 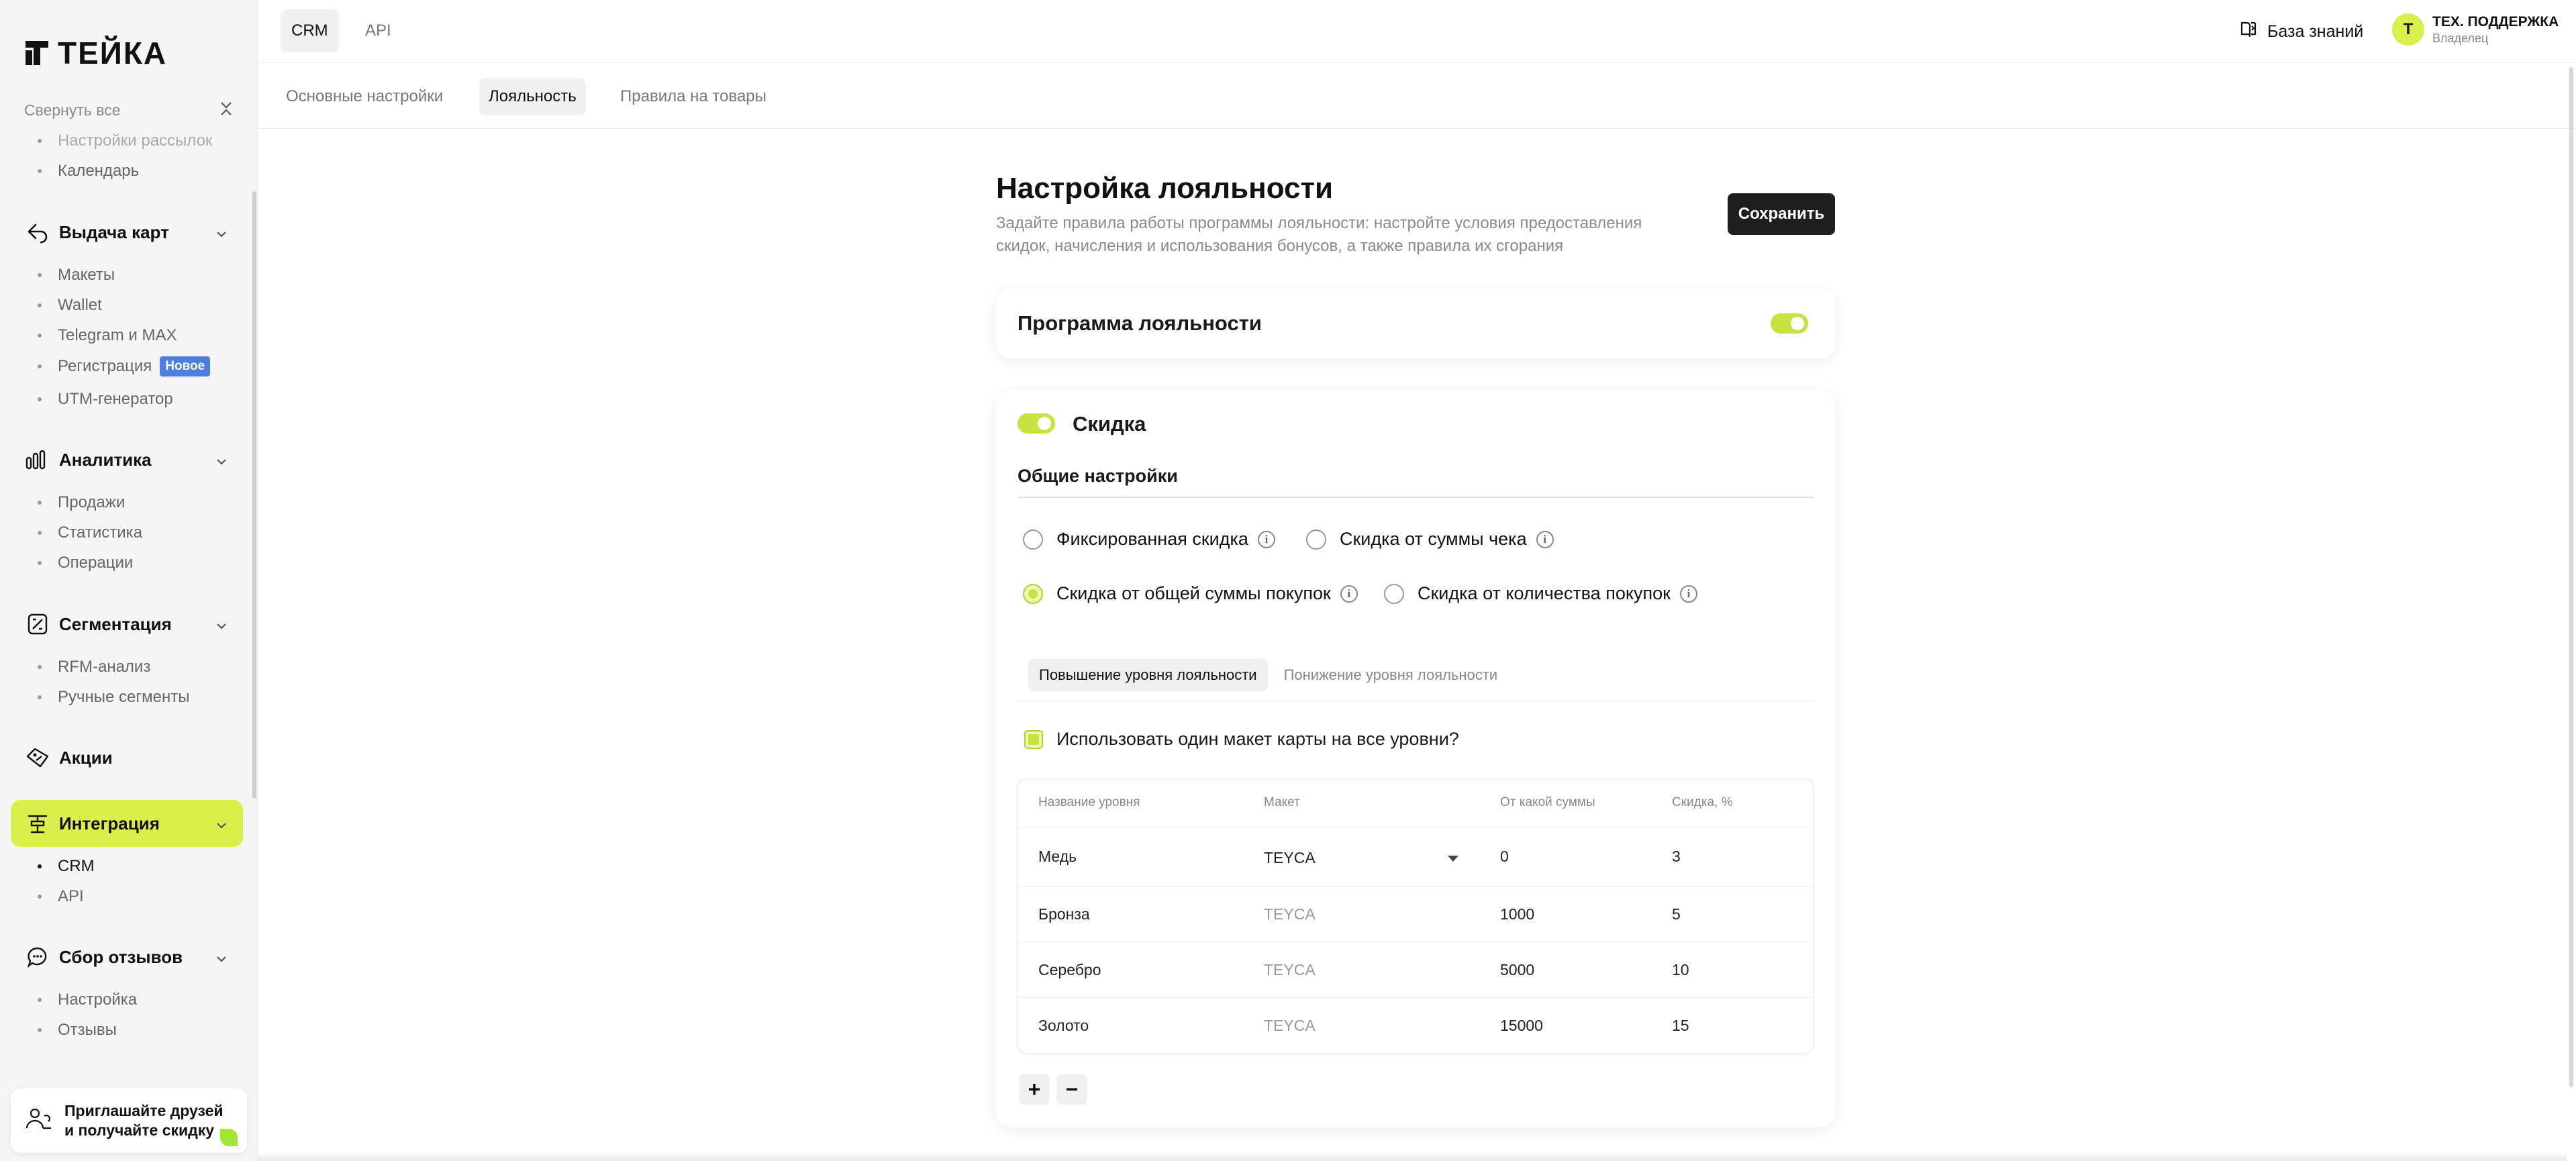 What do you see at coordinates (1415, 915) in the screenshot?
I see `table-row: Бронза TEYCA 1000 5` at bounding box center [1415, 915].